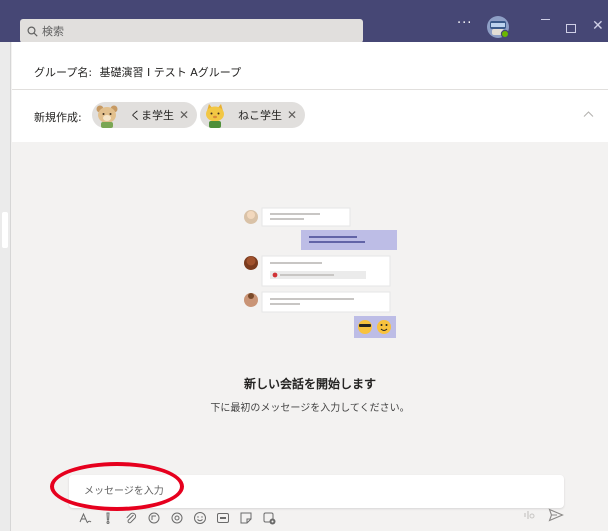  Describe the element at coordinates (269, 518) in the screenshot. I see `more-options-icon` at that location.